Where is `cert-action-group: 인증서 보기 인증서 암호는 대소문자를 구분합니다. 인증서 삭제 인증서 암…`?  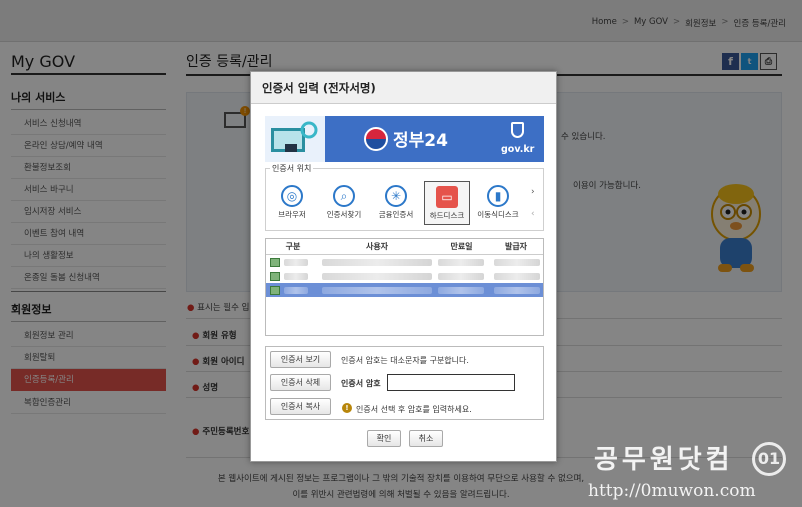 cert-action-group: 인증서 보기 인증서 암호는 대소문자를 구분합니다. 인증서 삭제 인증서 암… is located at coordinates (404, 383).